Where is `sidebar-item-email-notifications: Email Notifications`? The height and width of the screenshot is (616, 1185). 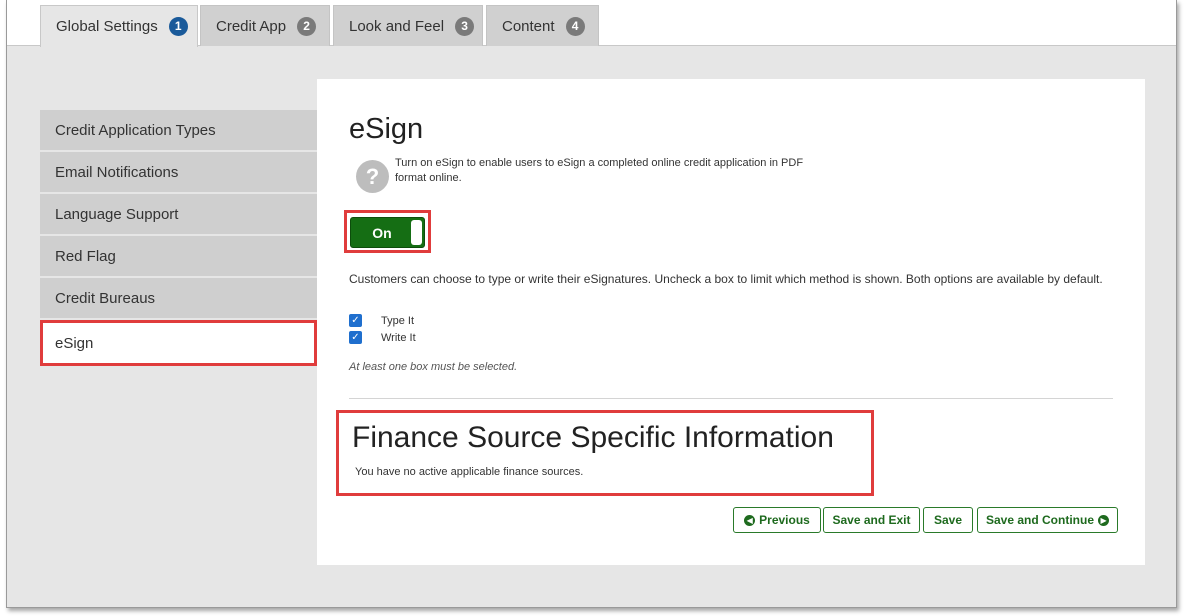
sidebar-item-email-notifications: Email Notifications is located at coordinates (179, 172).